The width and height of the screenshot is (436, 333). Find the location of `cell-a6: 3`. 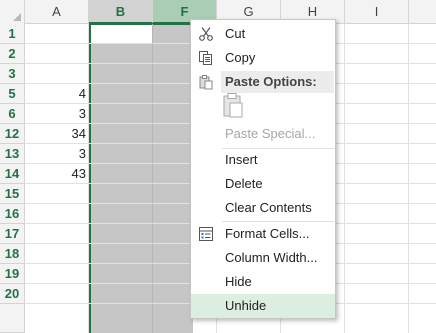

cell-a6: 3 is located at coordinates (57, 114).